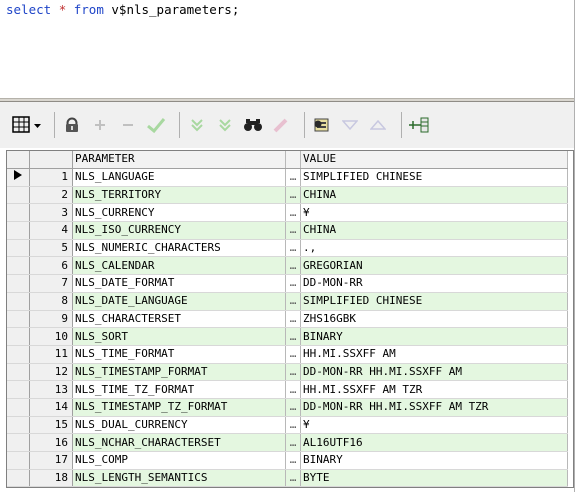 This screenshot has width=582, height=492. Describe the element at coordinates (179, 160) in the screenshot. I see `column-header-parameter: PARAMETER` at that location.